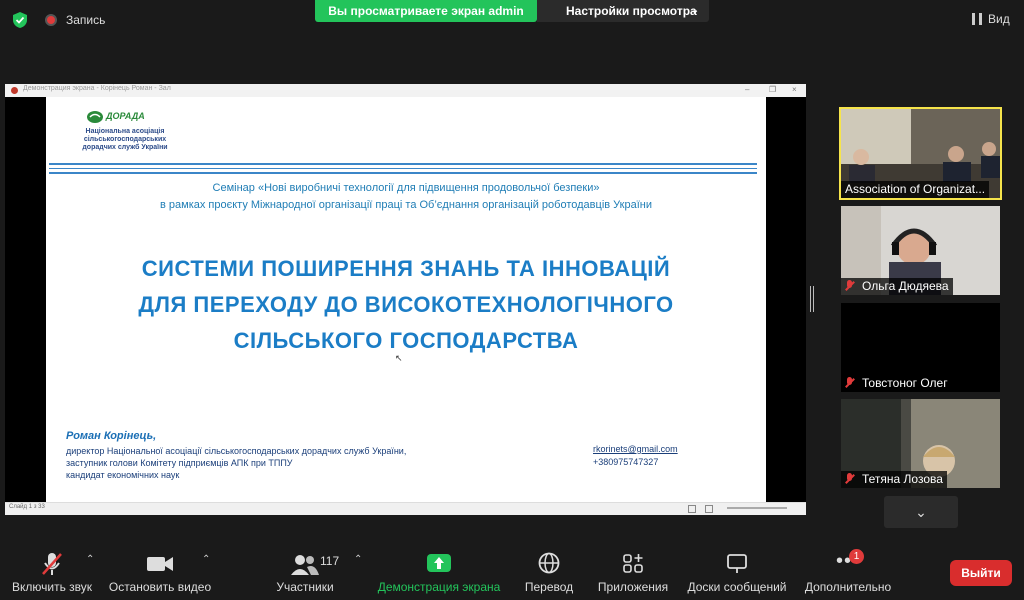 The image size is (1024, 600). I want to click on share-screen-button: Демонстрация экрана, so click(439, 570).